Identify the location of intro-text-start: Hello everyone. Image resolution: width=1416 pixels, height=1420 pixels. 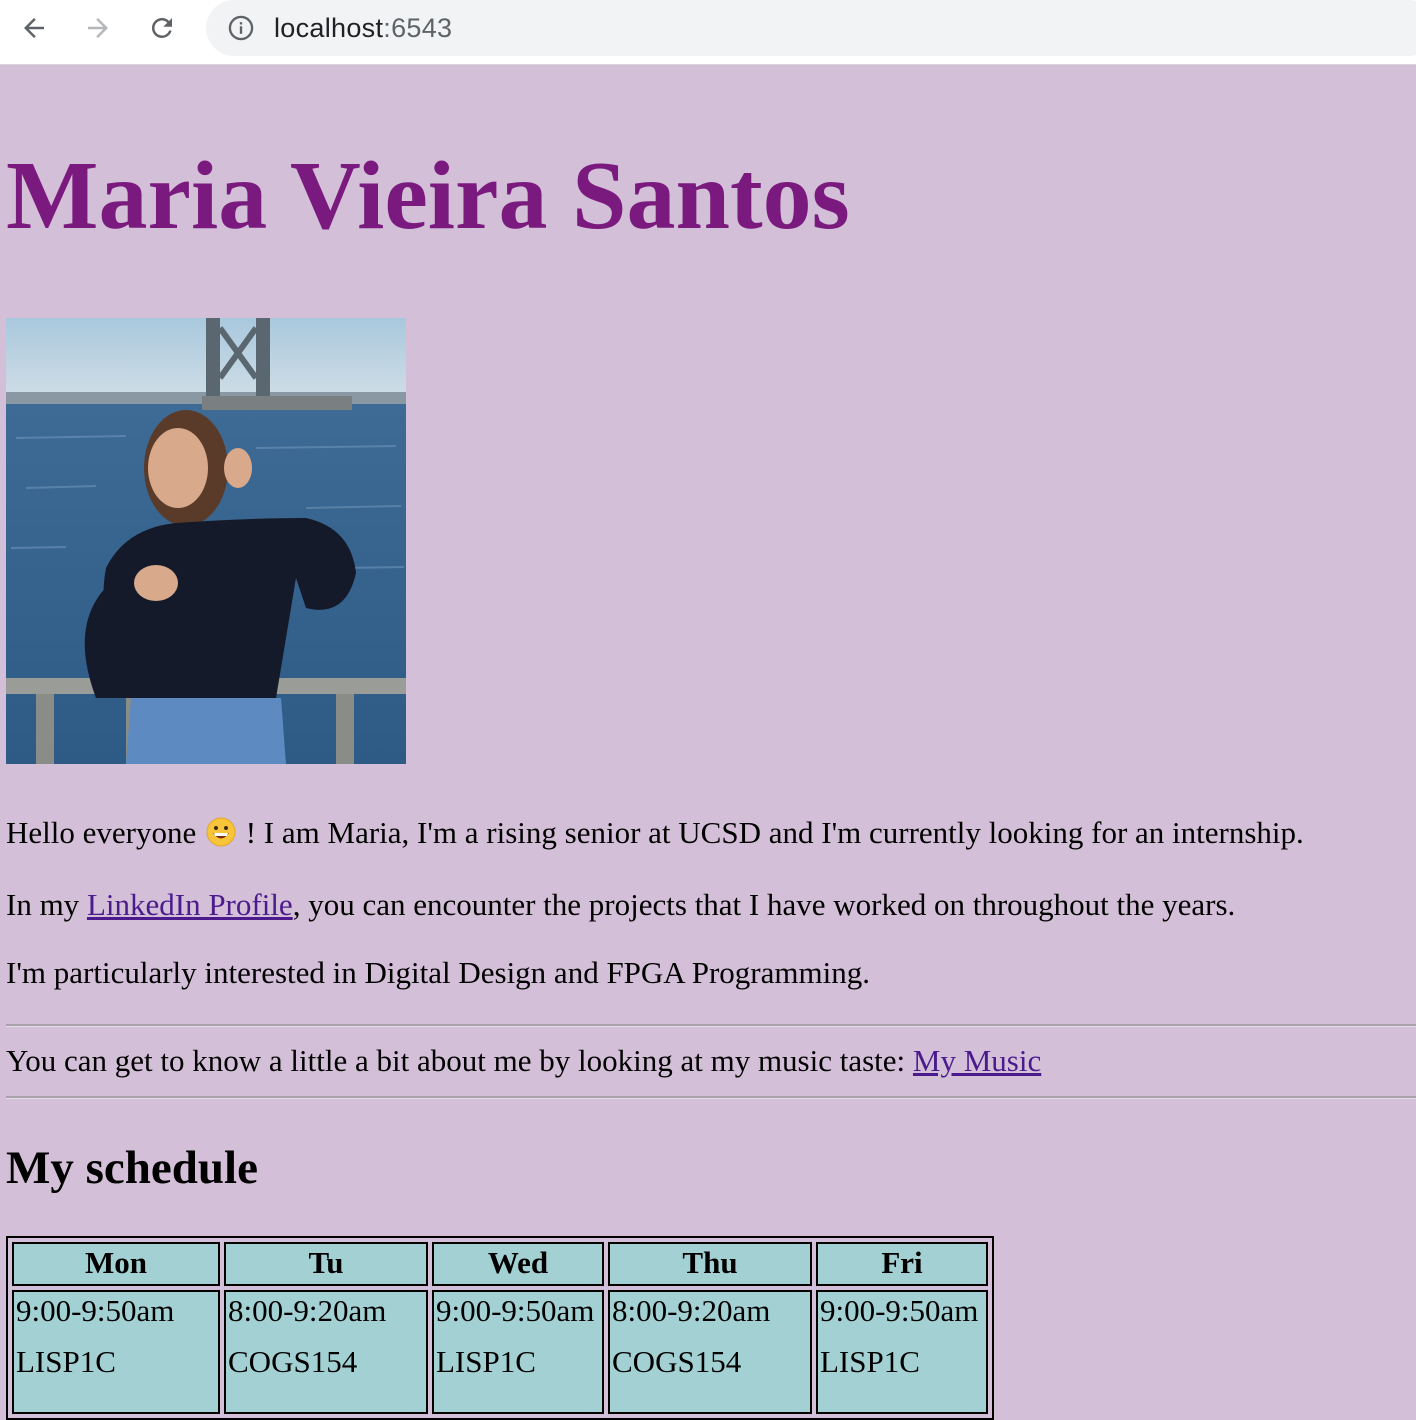
(105, 832).